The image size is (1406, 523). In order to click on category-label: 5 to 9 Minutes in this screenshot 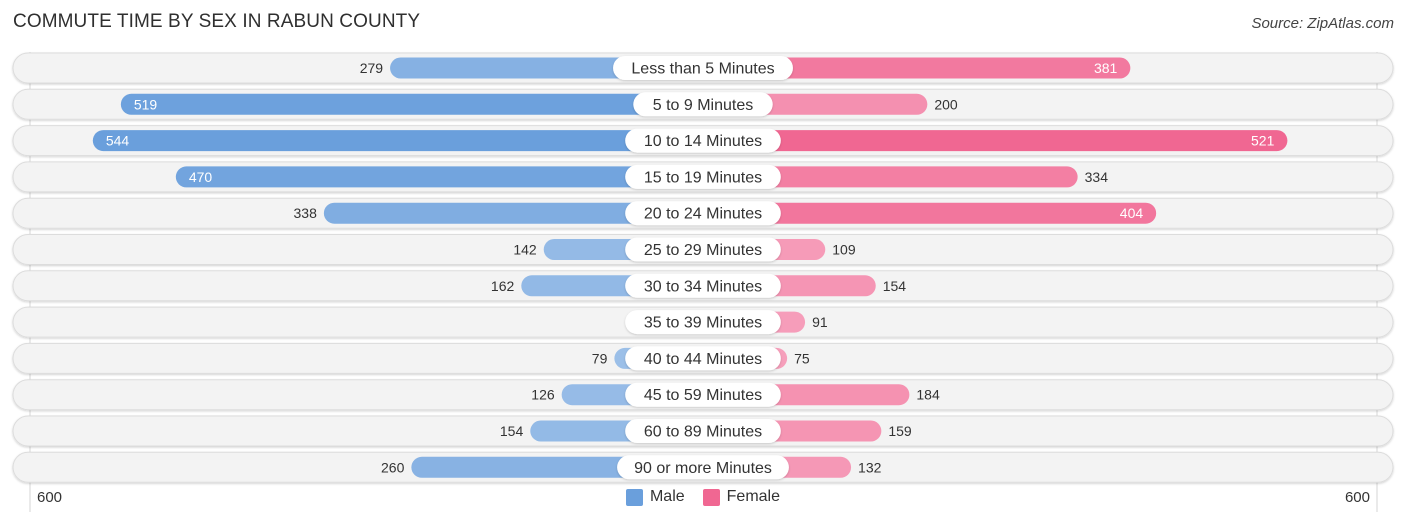, I will do `click(703, 105)`.